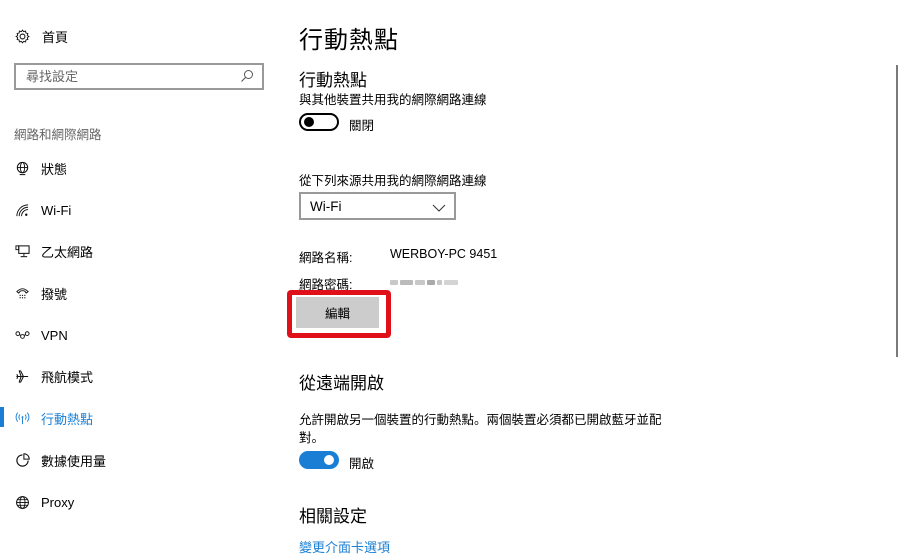  Describe the element at coordinates (2, 417) in the screenshot. I see `active-indicator` at that location.